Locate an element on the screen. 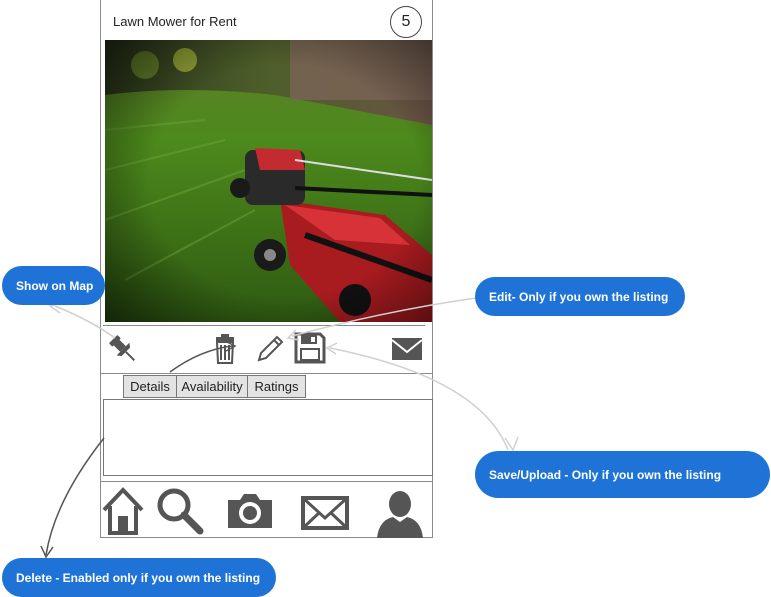 The image size is (771, 597). tab-availability: Availability is located at coordinates (212, 386).